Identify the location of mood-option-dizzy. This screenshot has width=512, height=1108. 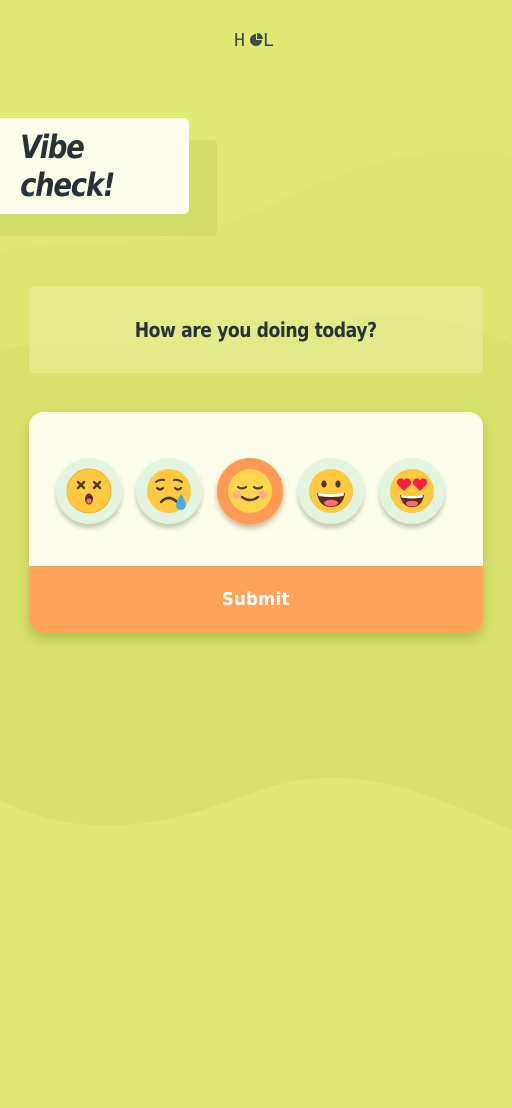
(89, 491).